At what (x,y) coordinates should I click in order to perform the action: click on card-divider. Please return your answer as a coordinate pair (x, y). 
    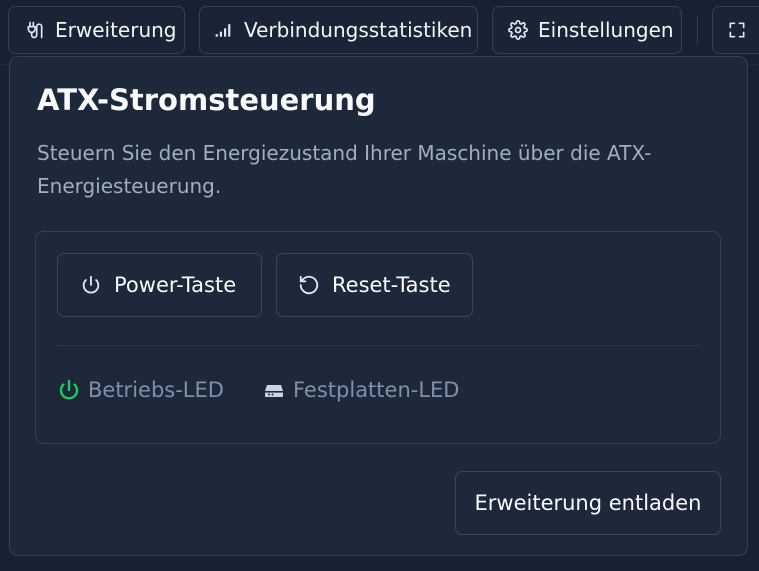
    Looking at the image, I should click on (379, 345).